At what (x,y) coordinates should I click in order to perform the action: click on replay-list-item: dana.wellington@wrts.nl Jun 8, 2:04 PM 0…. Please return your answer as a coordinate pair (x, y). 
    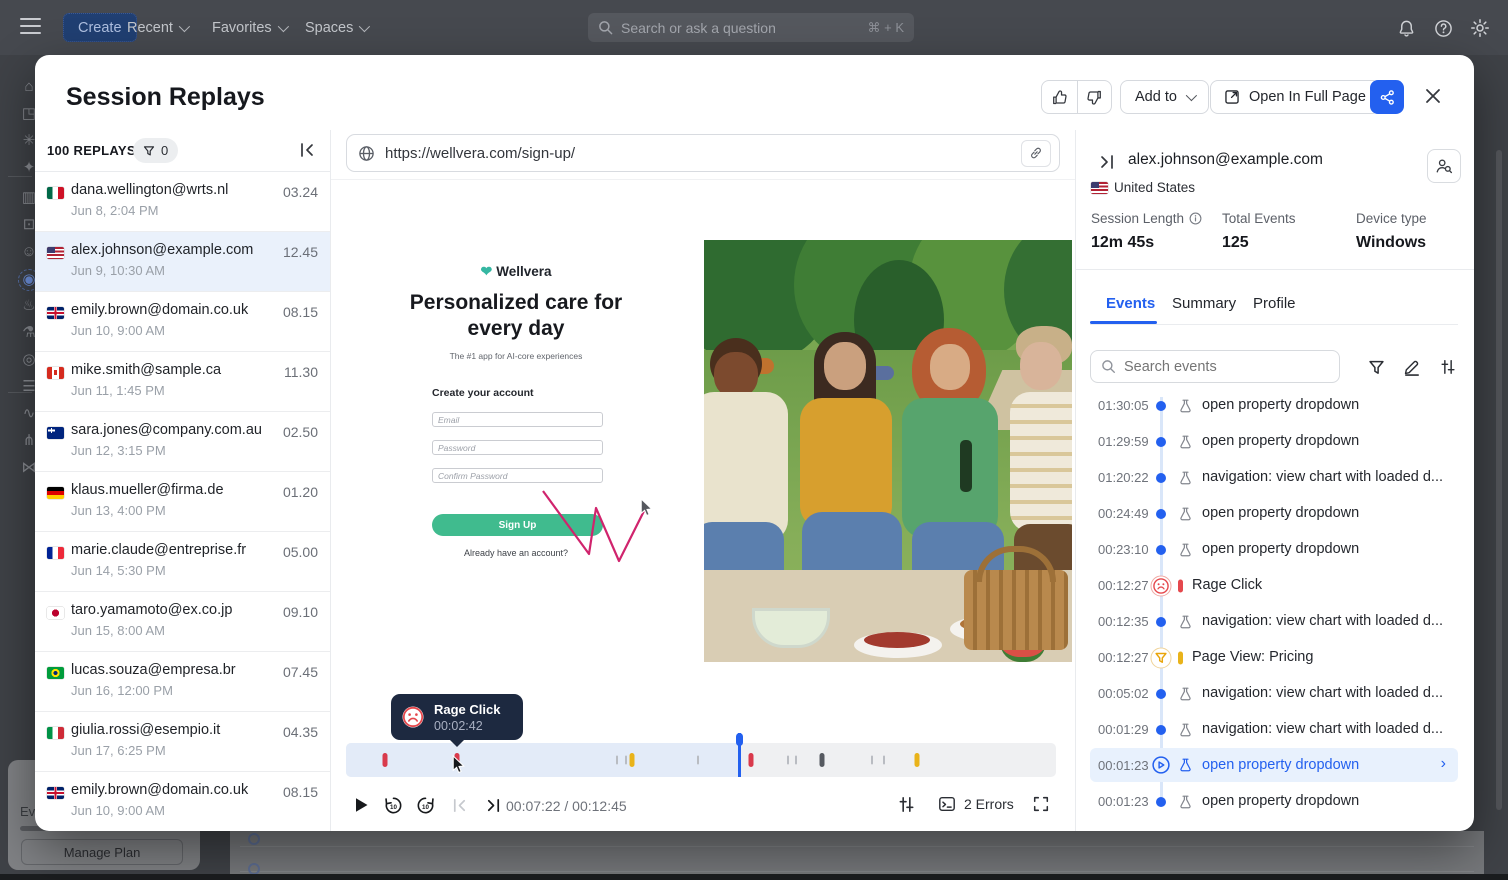
    Looking at the image, I should click on (182, 202).